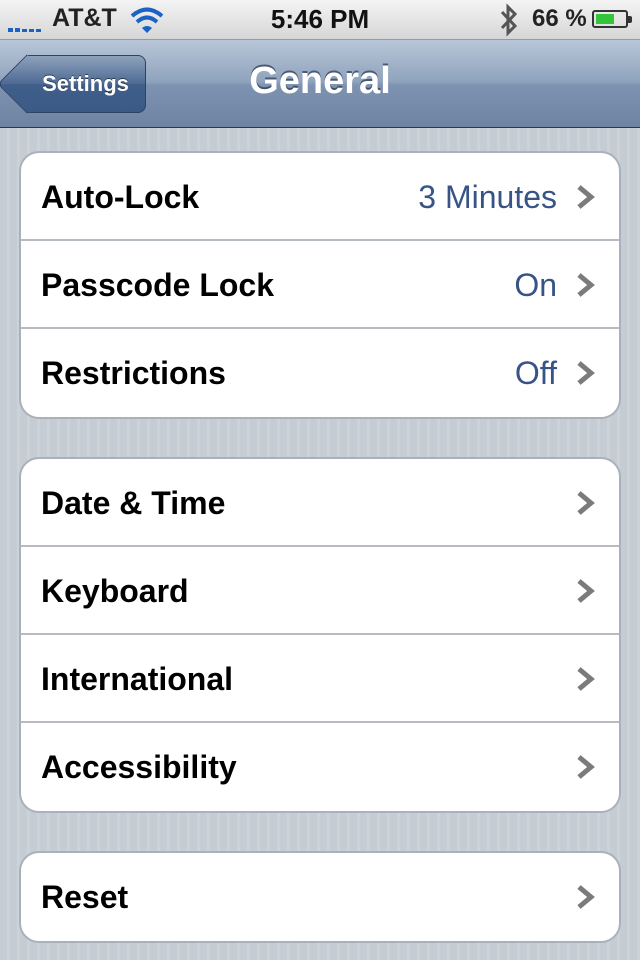 Image resolution: width=640 pixels, height=960 pixels. I want to click on row-label: Reset, so click(85, 897).